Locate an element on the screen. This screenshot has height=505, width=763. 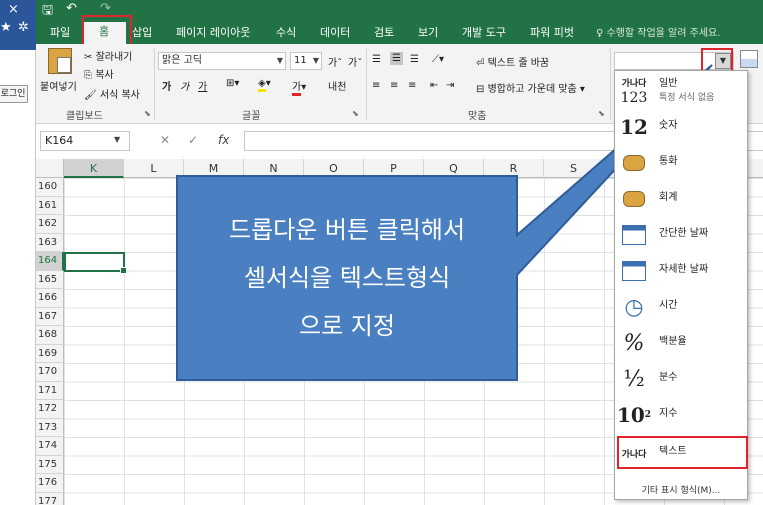
format-fraction: ½ 분수 is located at coordinates (681, 379).